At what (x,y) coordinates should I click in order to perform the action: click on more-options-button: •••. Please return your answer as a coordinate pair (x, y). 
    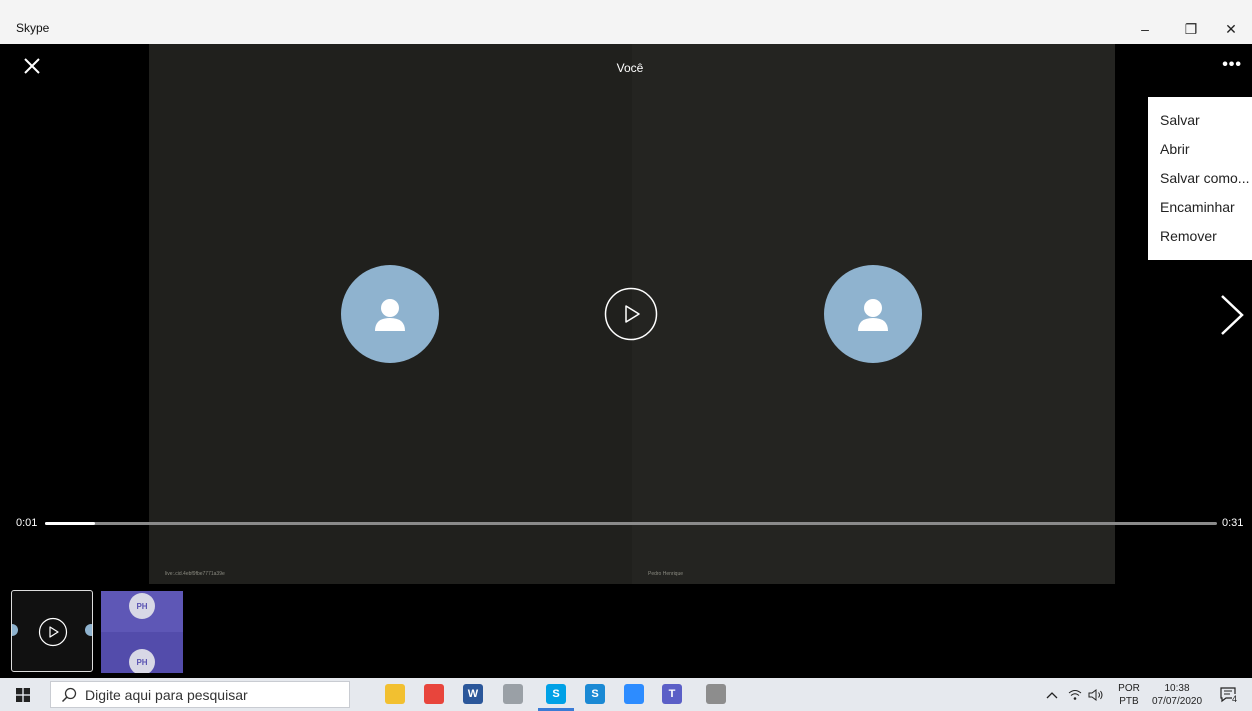
    Looking at the image, I should click on (1232, 65).